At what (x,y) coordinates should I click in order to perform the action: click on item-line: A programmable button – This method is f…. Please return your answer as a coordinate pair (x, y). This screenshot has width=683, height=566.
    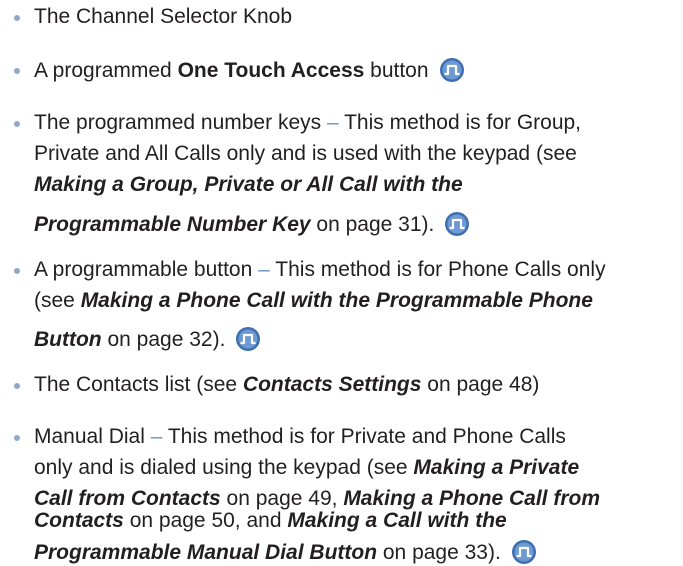
    Looking at the image, I should click on (320, 270).